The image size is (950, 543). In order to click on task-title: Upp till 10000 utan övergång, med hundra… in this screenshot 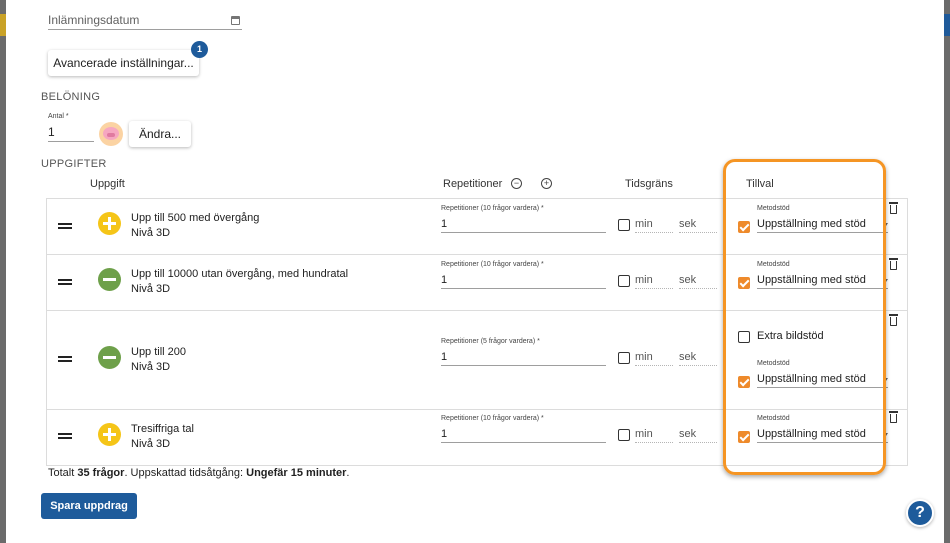, I will do `click(240, 281)`.